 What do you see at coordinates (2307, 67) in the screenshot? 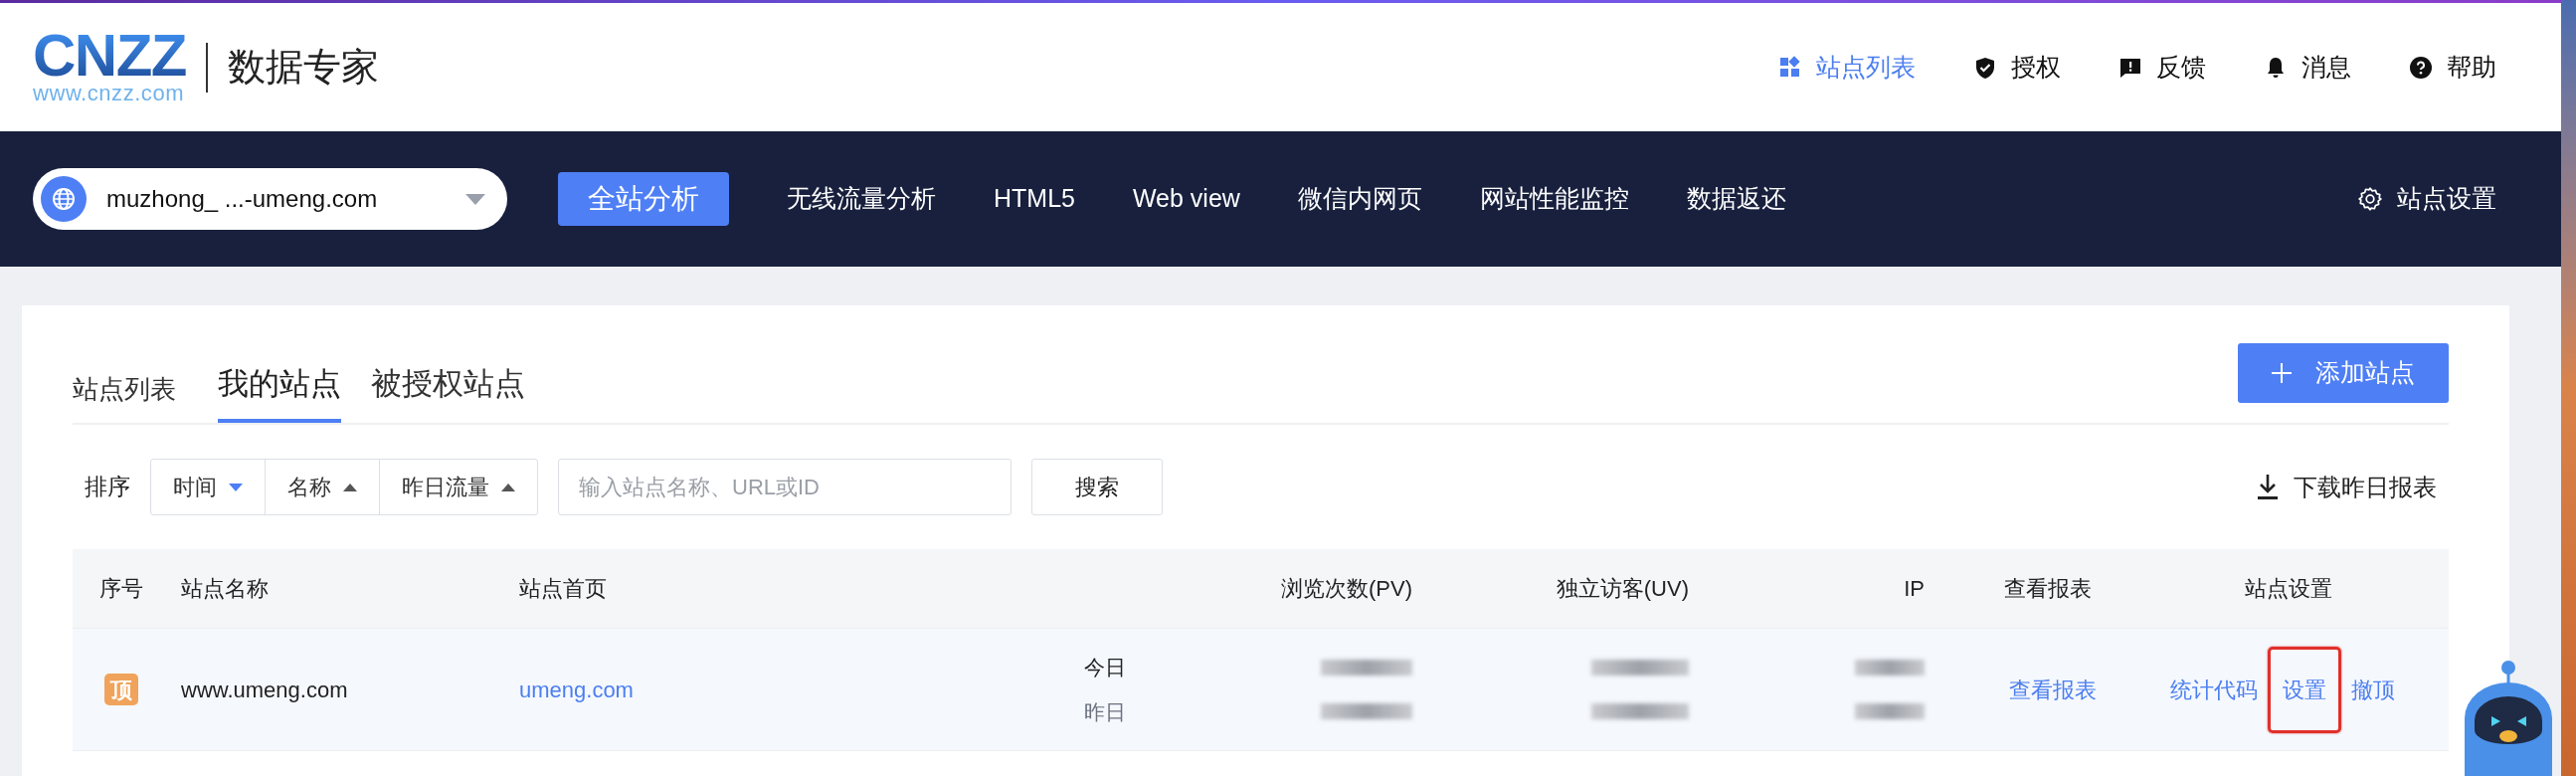
I see `header-link: 消息` at bounding box center [2307, 67].